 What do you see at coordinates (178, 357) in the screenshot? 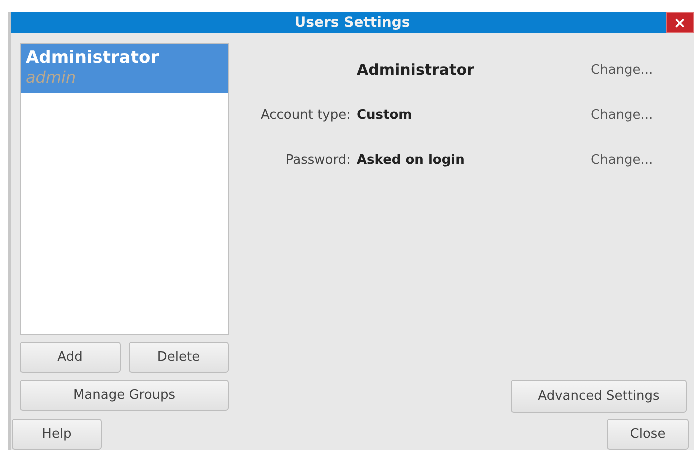
I see `delete-button: Delete` at bounding box center [178, 357].